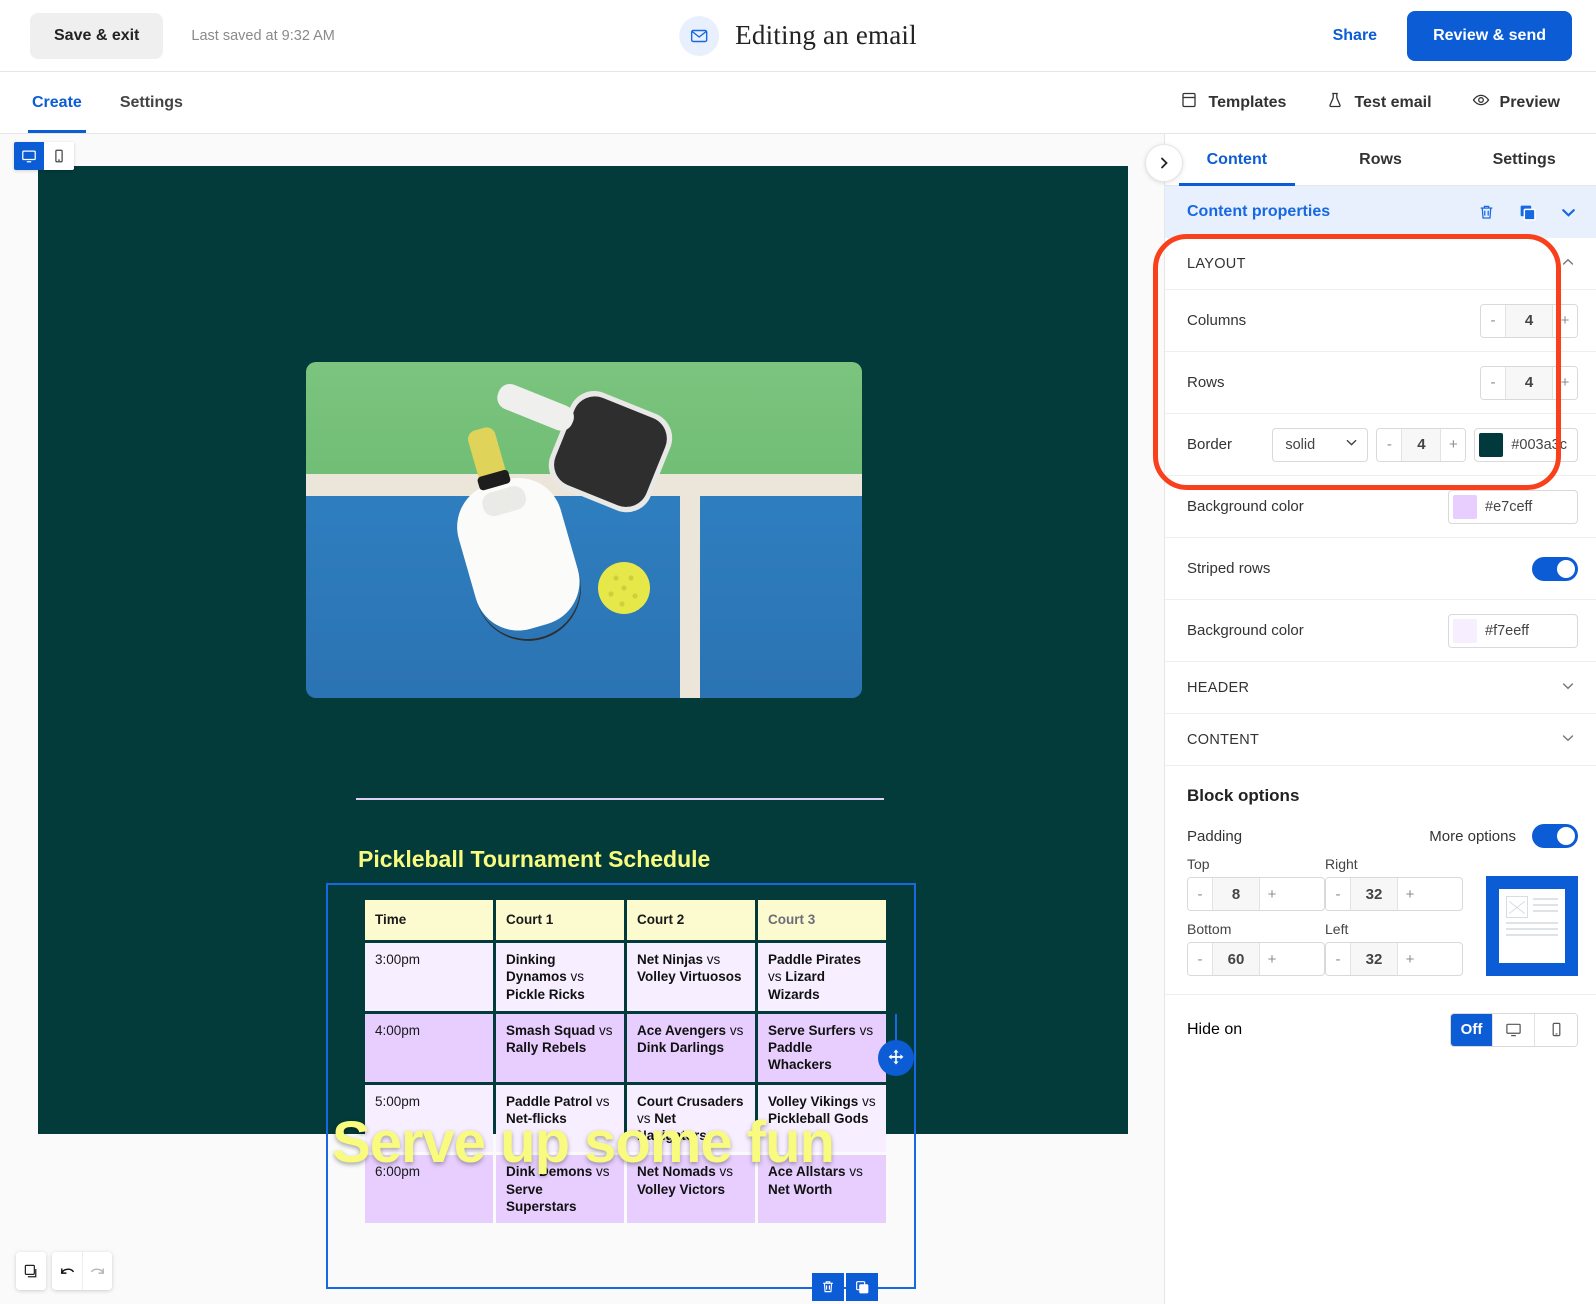  Describe the element at coordinates (1529, 320) in the screenshot. I see `columns-value: 4` at that location.